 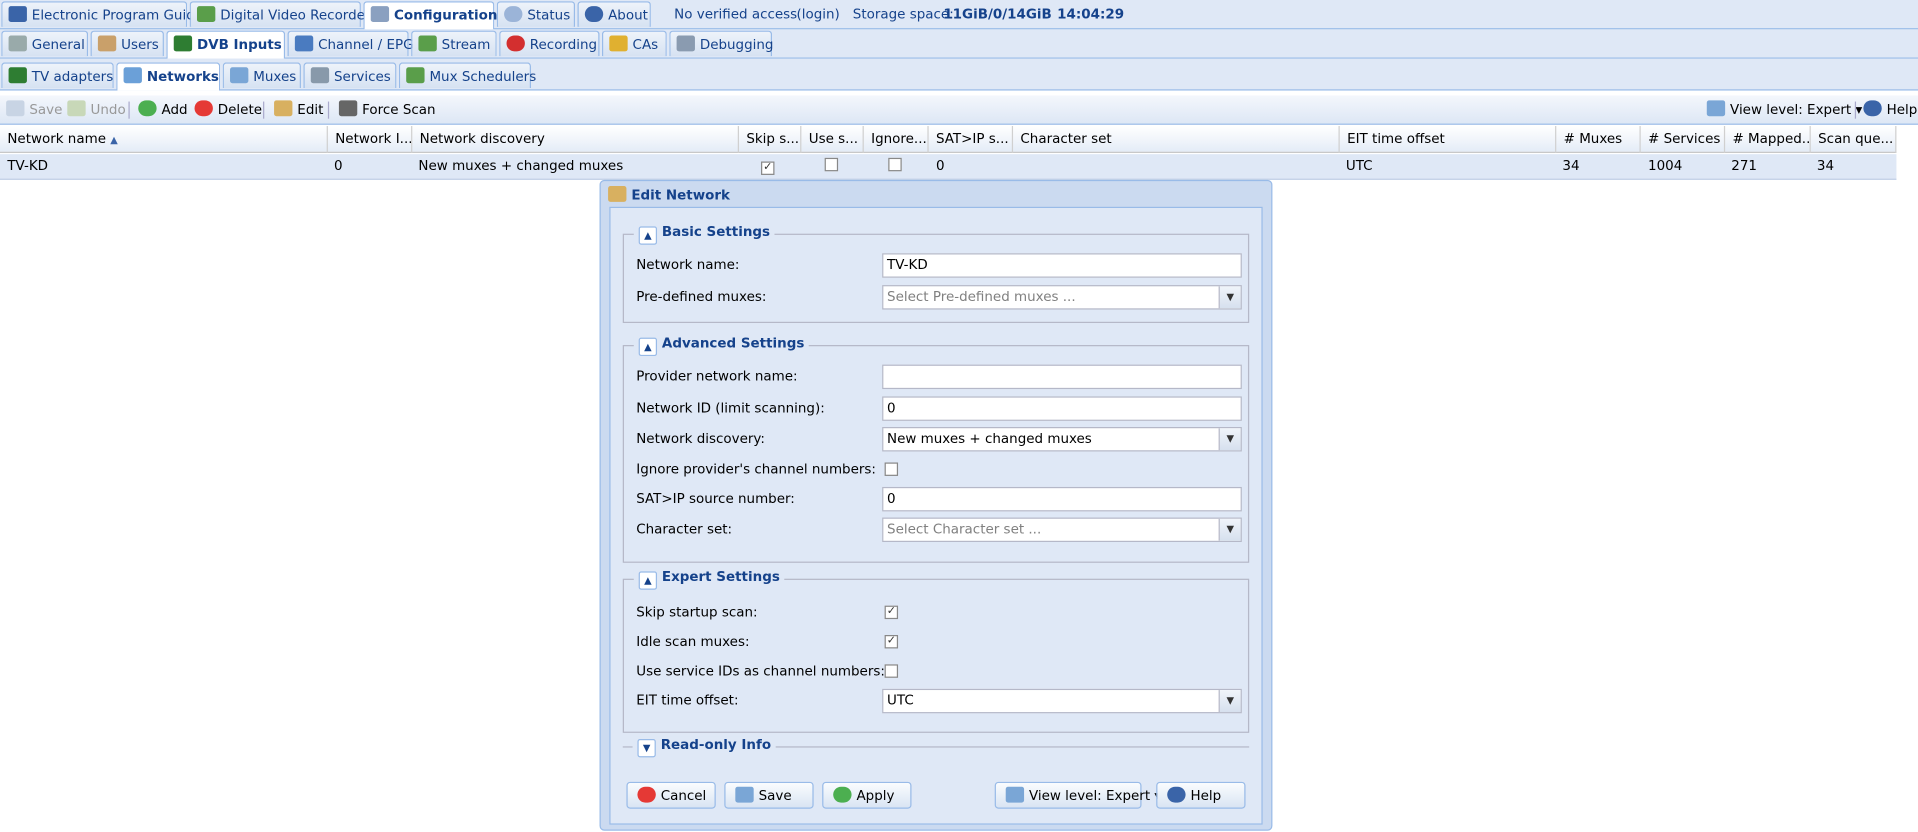 What do you see at coordinates (387, 108) in the screenshot?
I see `force-scan-button: Force Scan` at bounding box center [387, 108].